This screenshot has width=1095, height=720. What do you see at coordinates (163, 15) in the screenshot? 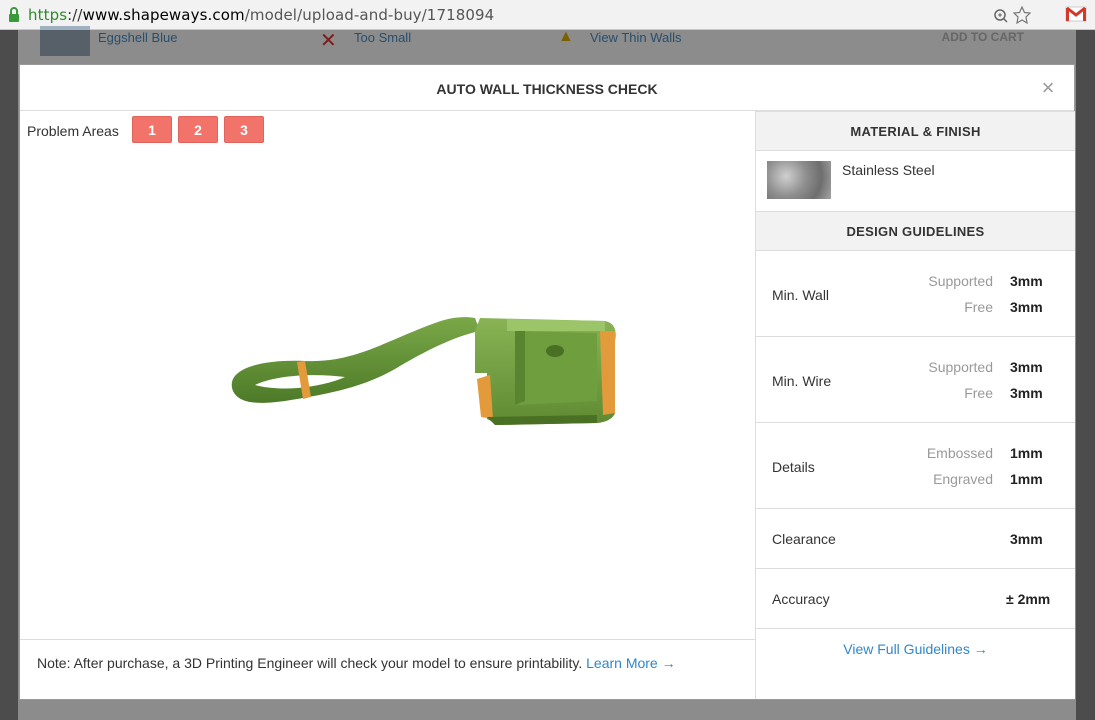
I see `url-host: www.shapeways.com` at bounding box center [163, 15].